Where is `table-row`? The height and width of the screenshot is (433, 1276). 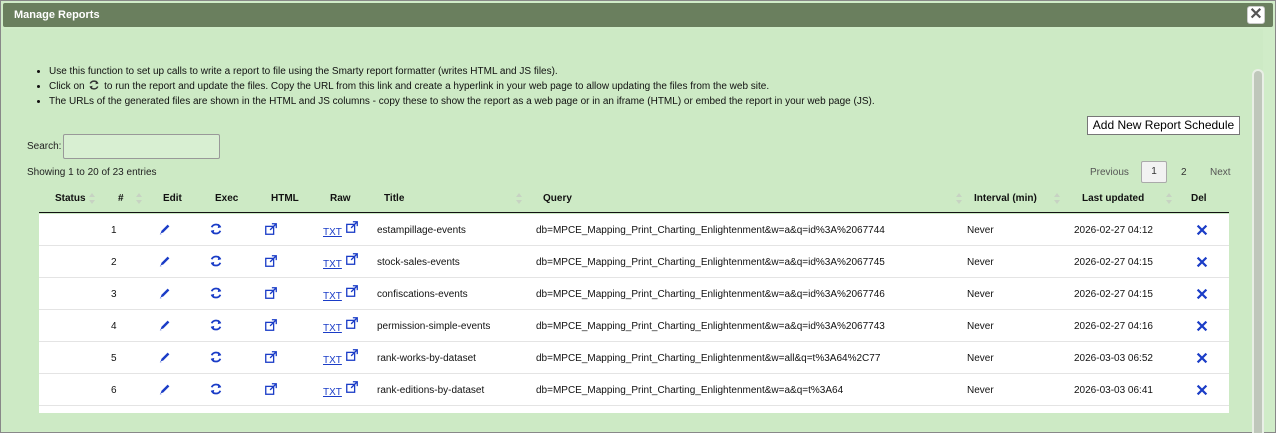
table-row is located at coordinates (634, 409).